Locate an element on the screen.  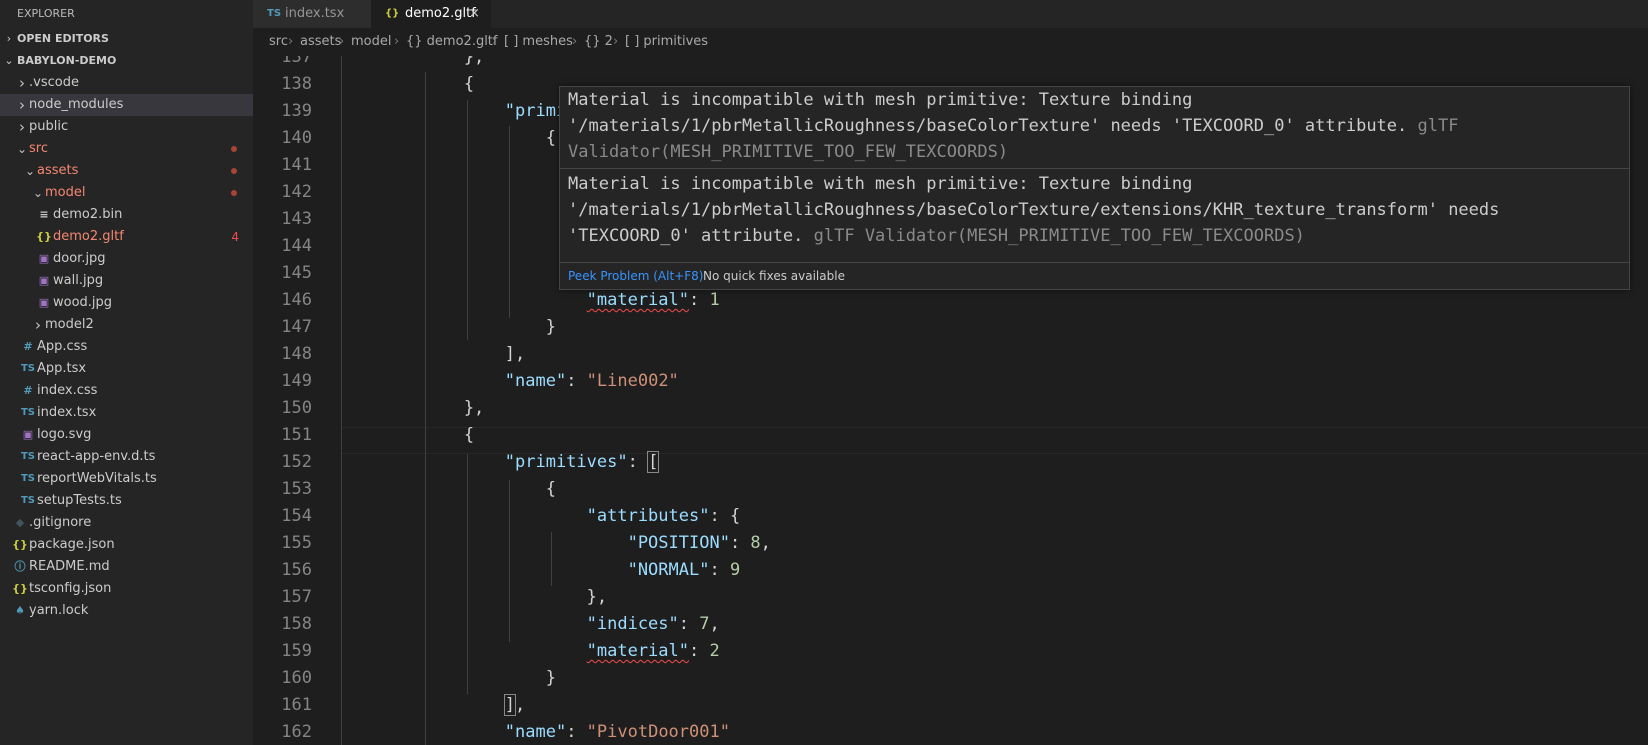
close-icon: × is located at coordinates (474, 14).